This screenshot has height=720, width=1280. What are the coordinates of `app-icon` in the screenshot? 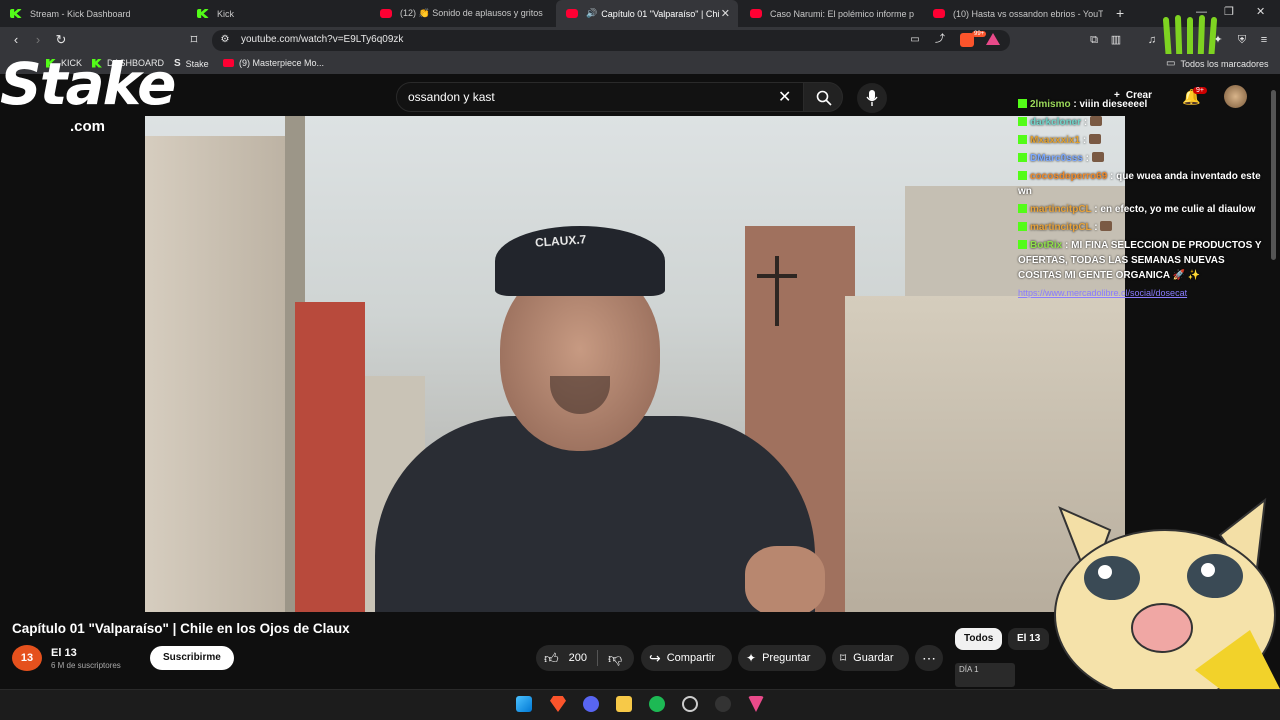 It's located at (723, 704).